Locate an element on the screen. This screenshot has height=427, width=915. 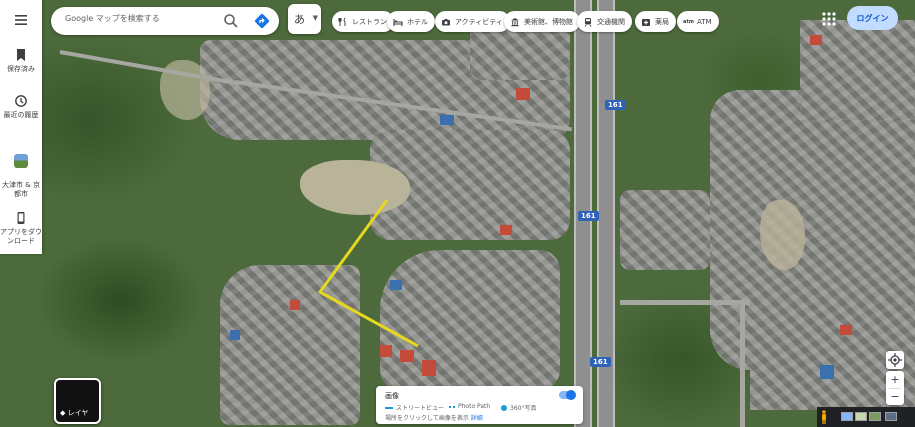
camera-icon is located at coordinates (446, 21).